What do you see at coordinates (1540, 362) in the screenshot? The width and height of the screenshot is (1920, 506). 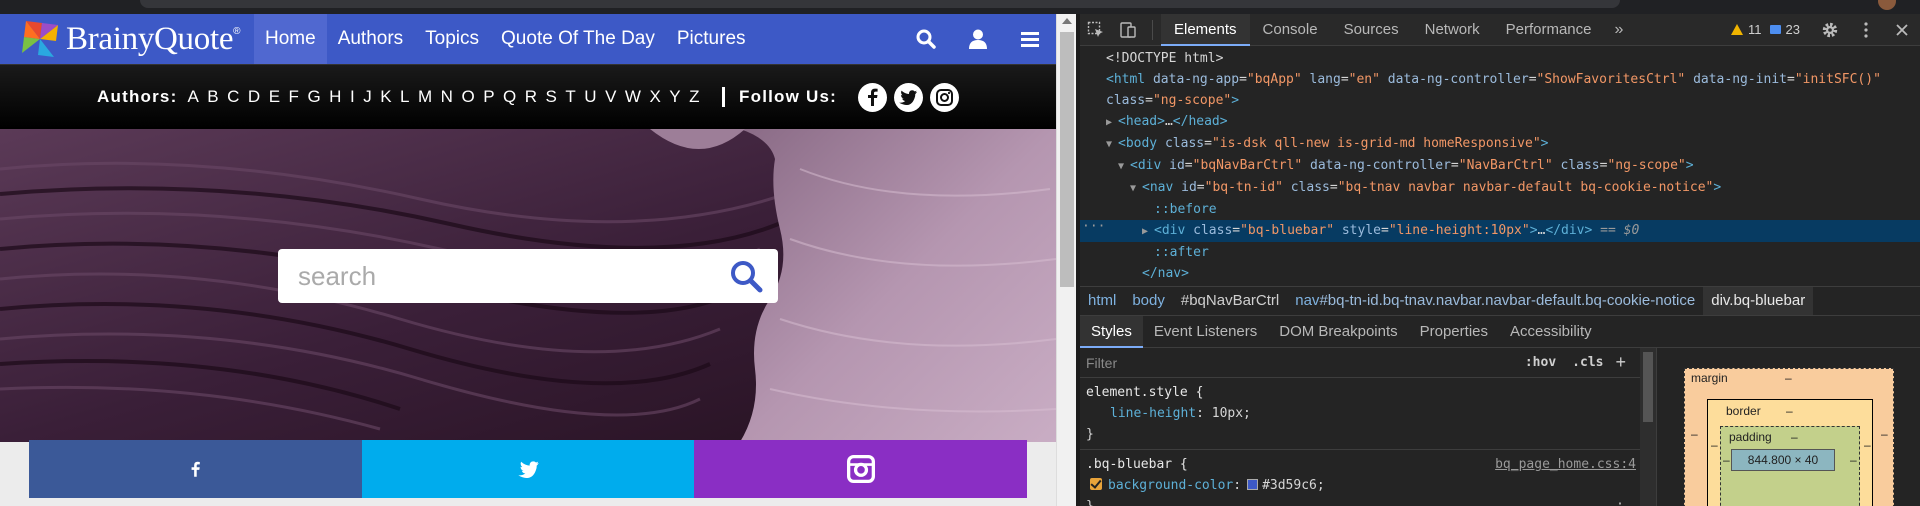 I see `hover-state-toggle: :hov` at bounding box center [1540, 362].